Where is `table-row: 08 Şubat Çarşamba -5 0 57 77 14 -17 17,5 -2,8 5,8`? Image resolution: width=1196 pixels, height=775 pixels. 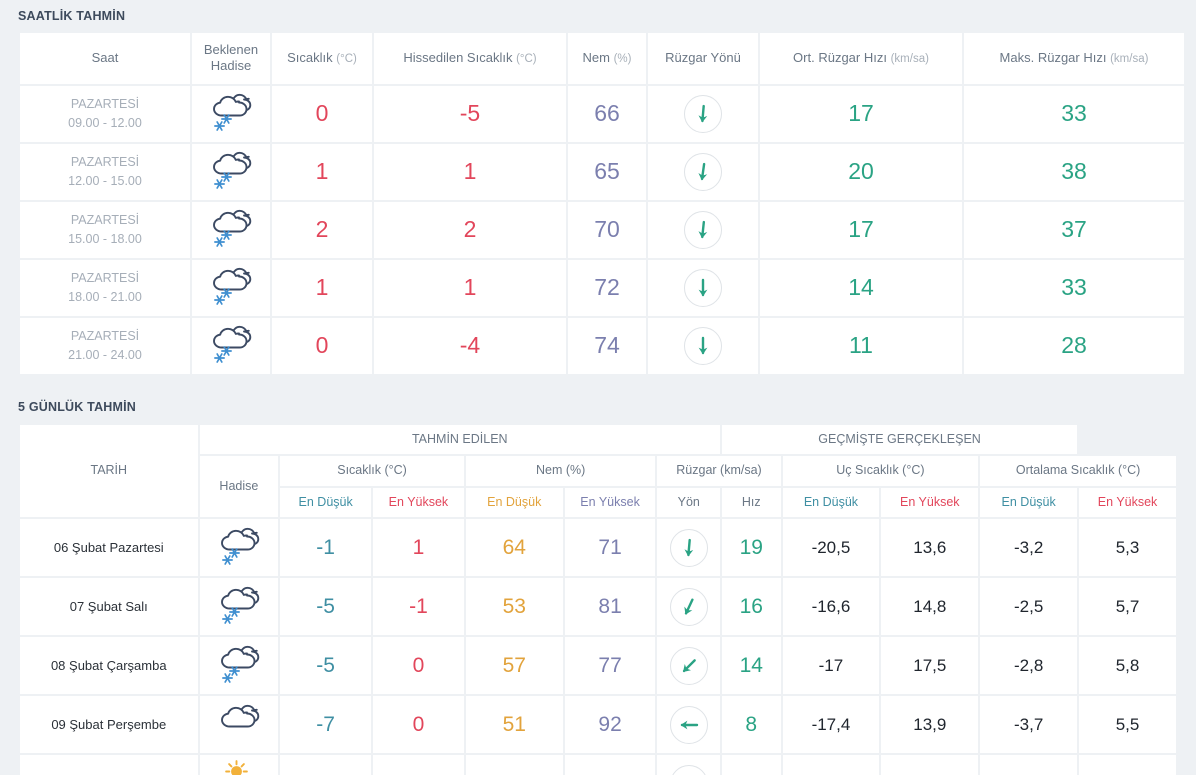 table-row: 08 Şubat Çarşamba -5 0 57 77 14 -17 17,5 -2,8 5,8 is located at coordinates (598, 666).